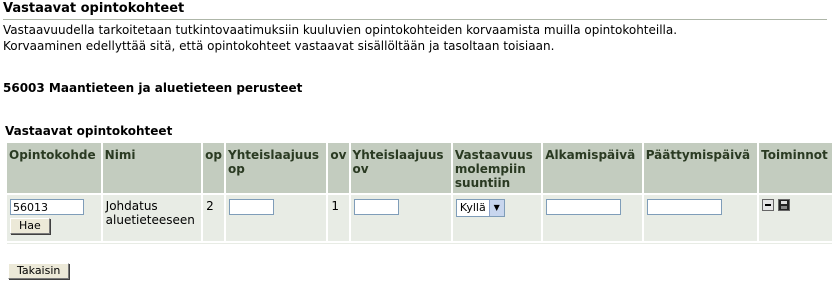 Image resolution: width=834 pixels, height=286 pixels. What do you see at coordinates (376, 207) in the screenshot?
I see `total-ov-input` at bounding box center [376, 207].